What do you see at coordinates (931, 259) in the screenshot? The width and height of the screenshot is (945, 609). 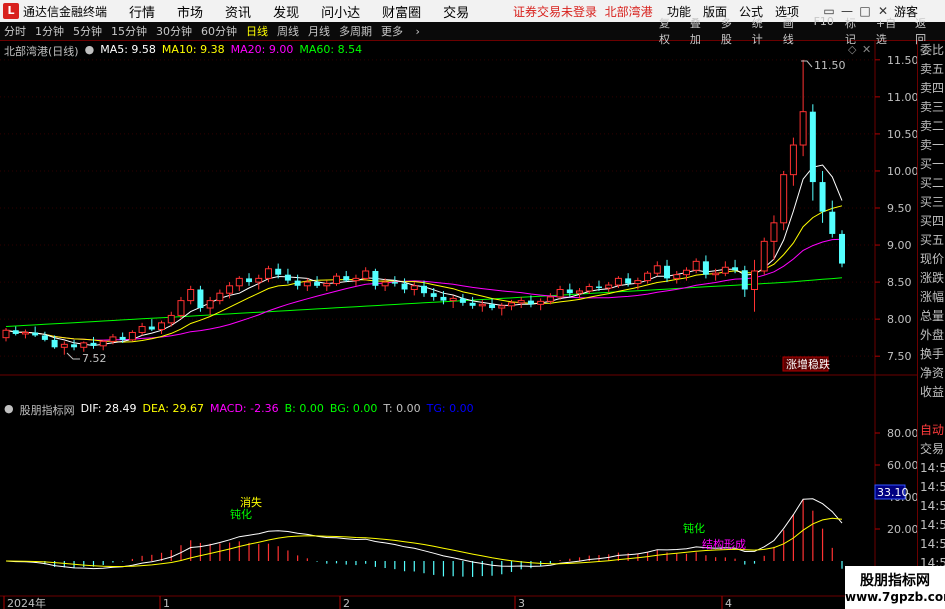 I see `side-panel-item: 现价` at bounding box center [931, 259].